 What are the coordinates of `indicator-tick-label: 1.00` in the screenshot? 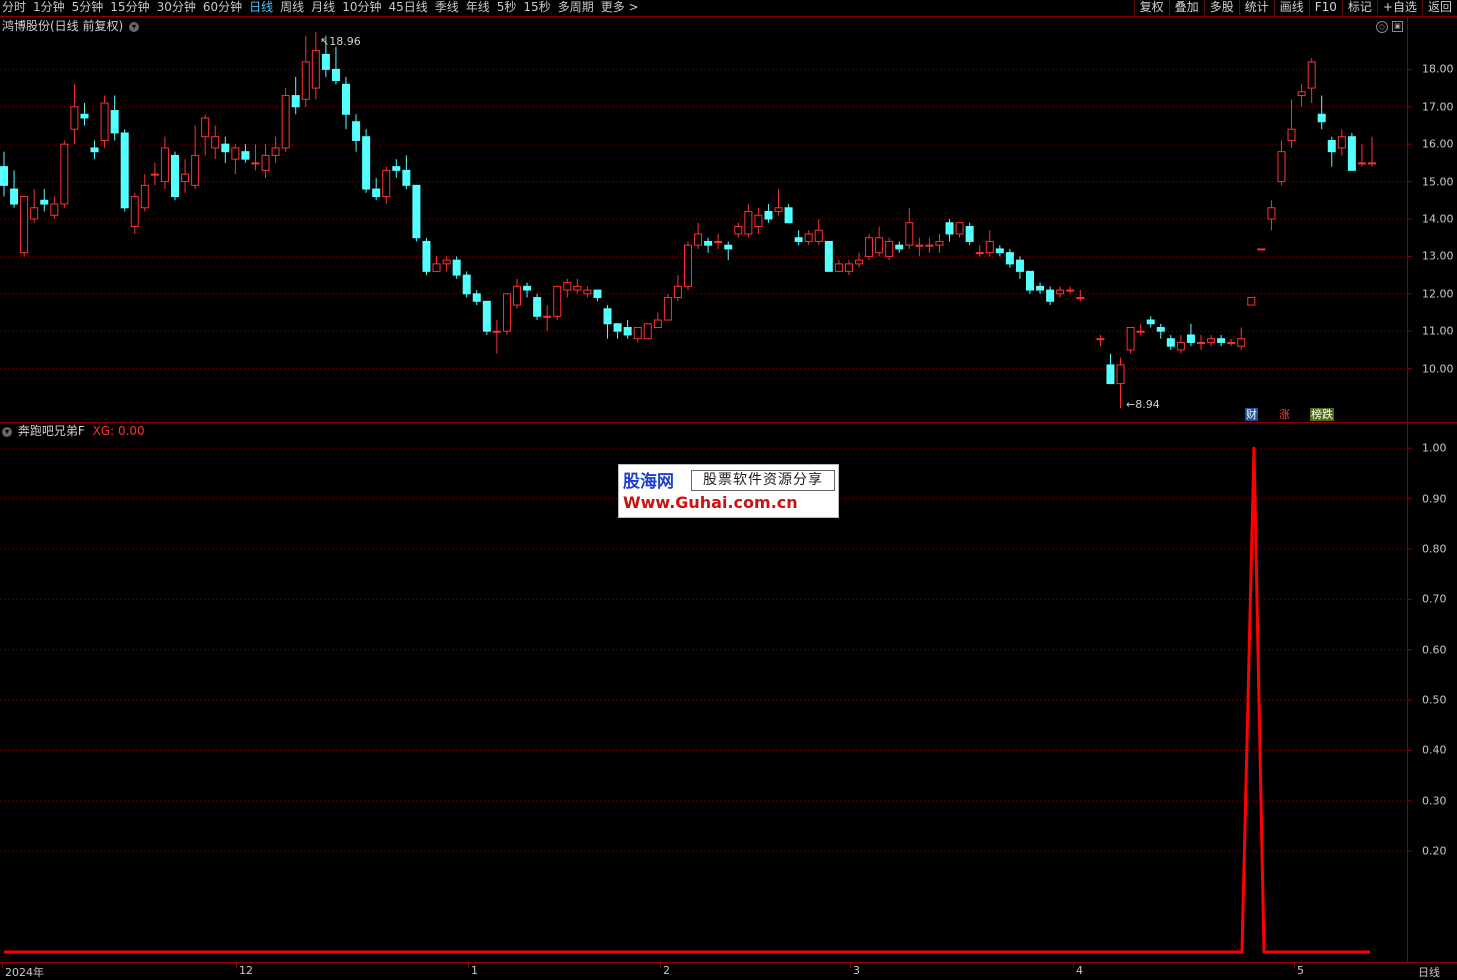 It's located at (1434, 448).